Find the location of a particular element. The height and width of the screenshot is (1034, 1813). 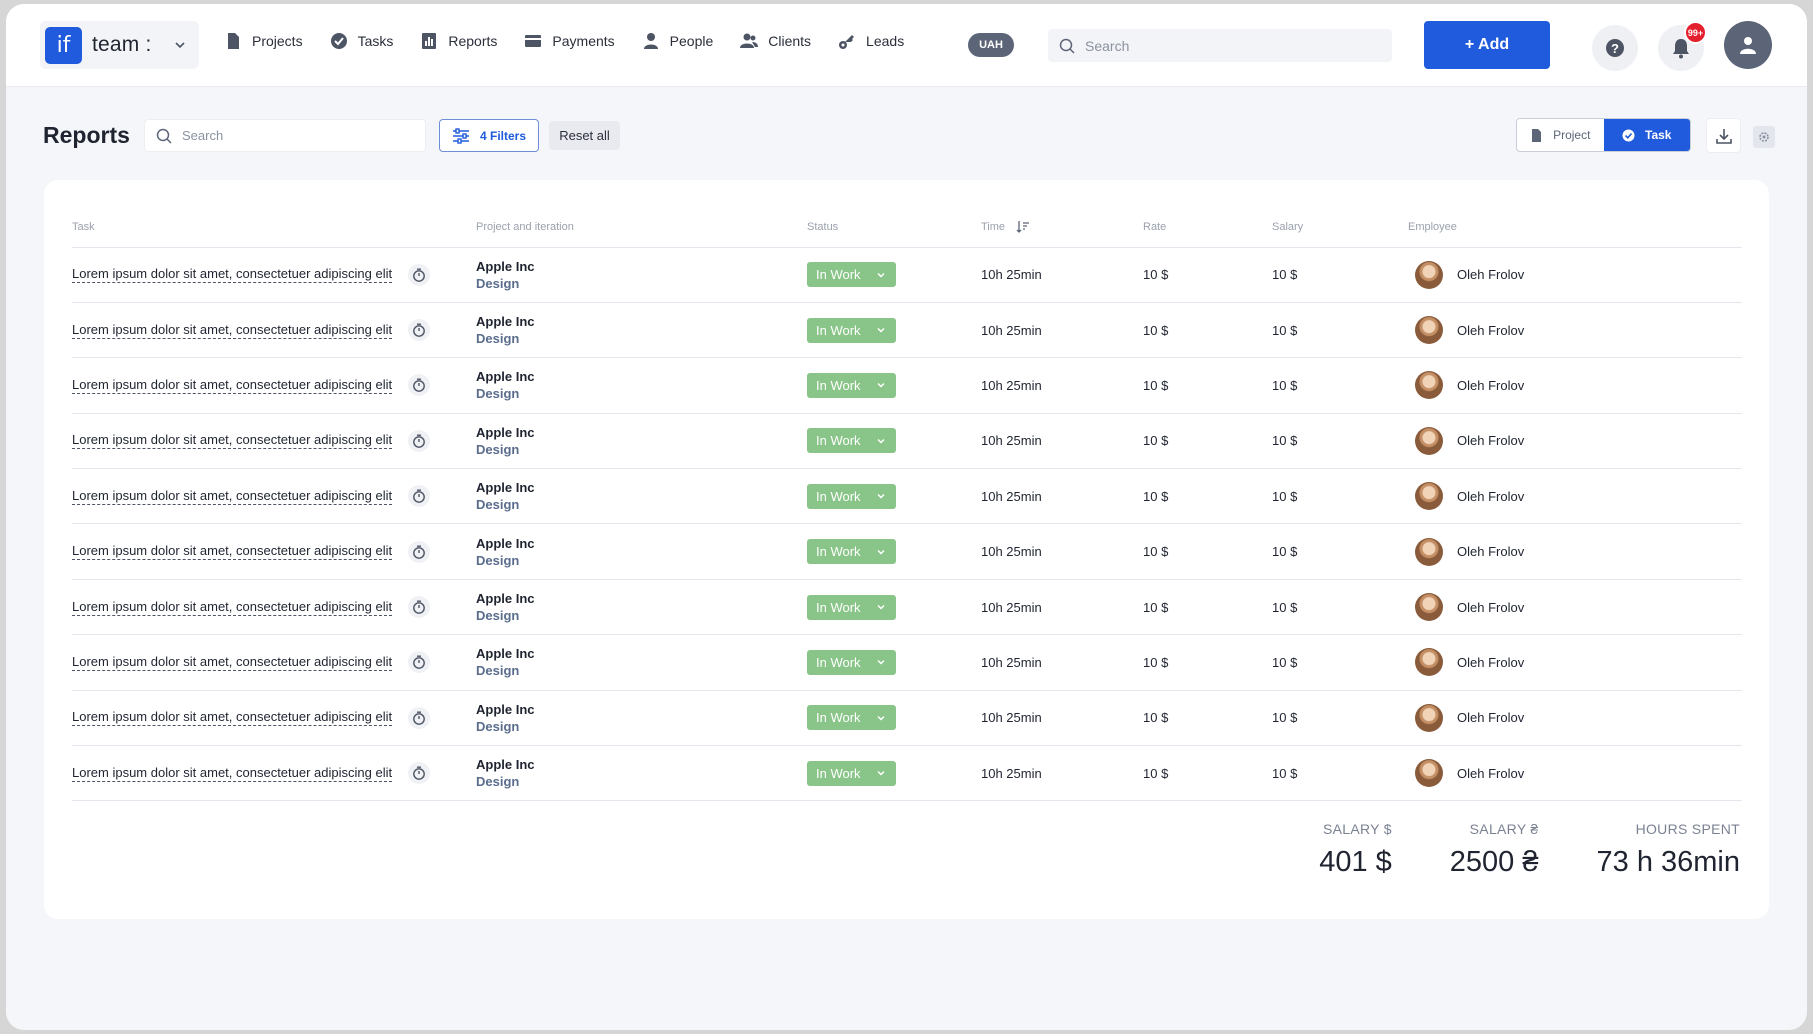

total-salary-usd-value: 401 $ is located at coordinates (1355, 862).